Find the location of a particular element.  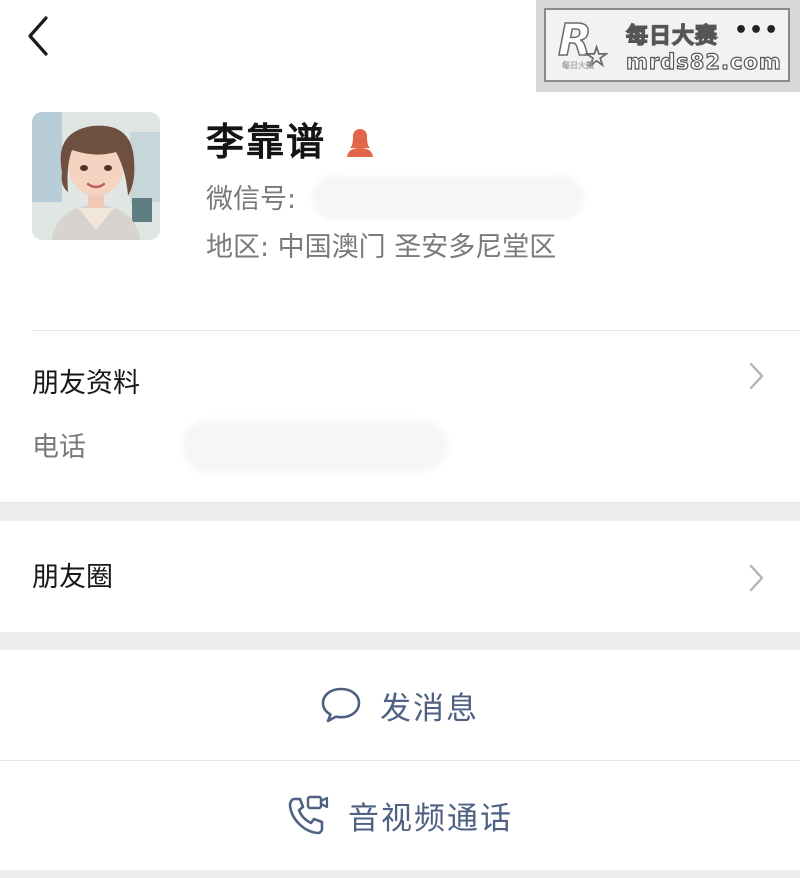

watermark-title: 每日大赛 is located at coordinates (672, 36).